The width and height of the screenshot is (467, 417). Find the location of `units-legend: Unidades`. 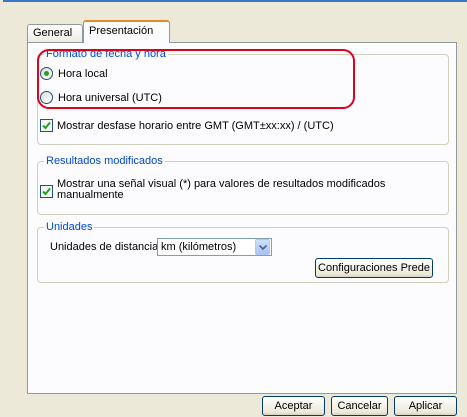

units-legend: Unidades is located at coordinates (69, 227).